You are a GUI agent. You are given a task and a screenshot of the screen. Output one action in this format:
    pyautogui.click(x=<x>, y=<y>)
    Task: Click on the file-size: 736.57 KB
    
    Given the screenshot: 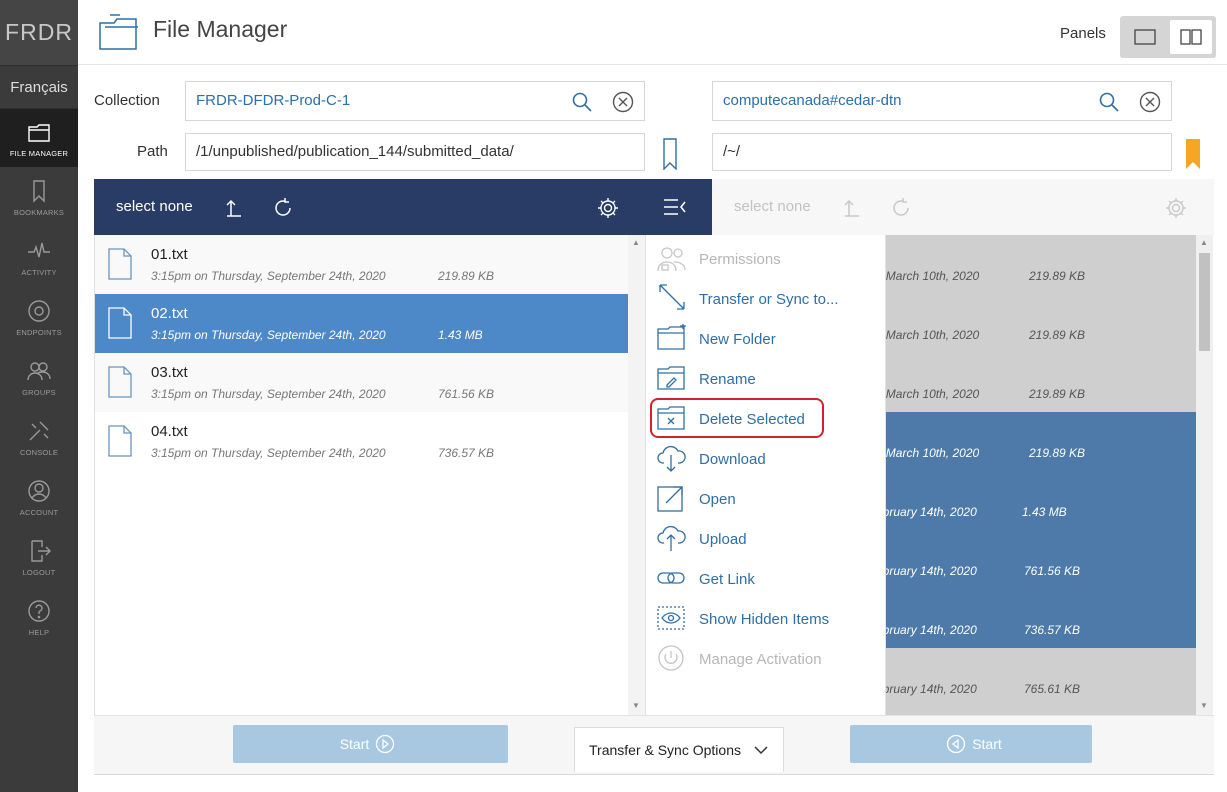 What is the action you would take?
    pyautogui.click(x=466, y=453)
    